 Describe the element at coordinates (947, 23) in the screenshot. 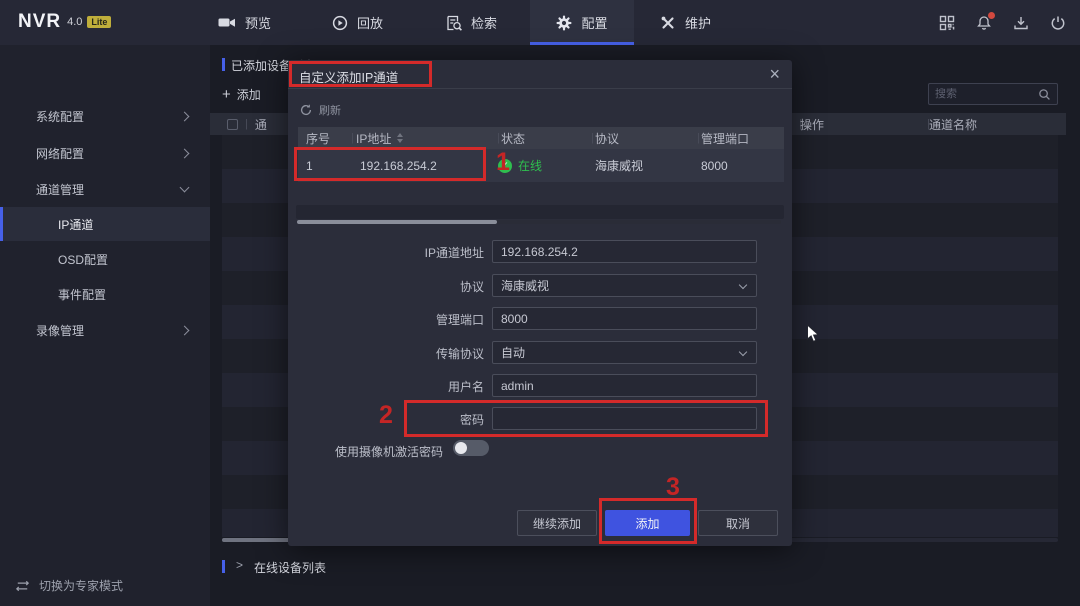

I see `layout-grid-icon` at that location.